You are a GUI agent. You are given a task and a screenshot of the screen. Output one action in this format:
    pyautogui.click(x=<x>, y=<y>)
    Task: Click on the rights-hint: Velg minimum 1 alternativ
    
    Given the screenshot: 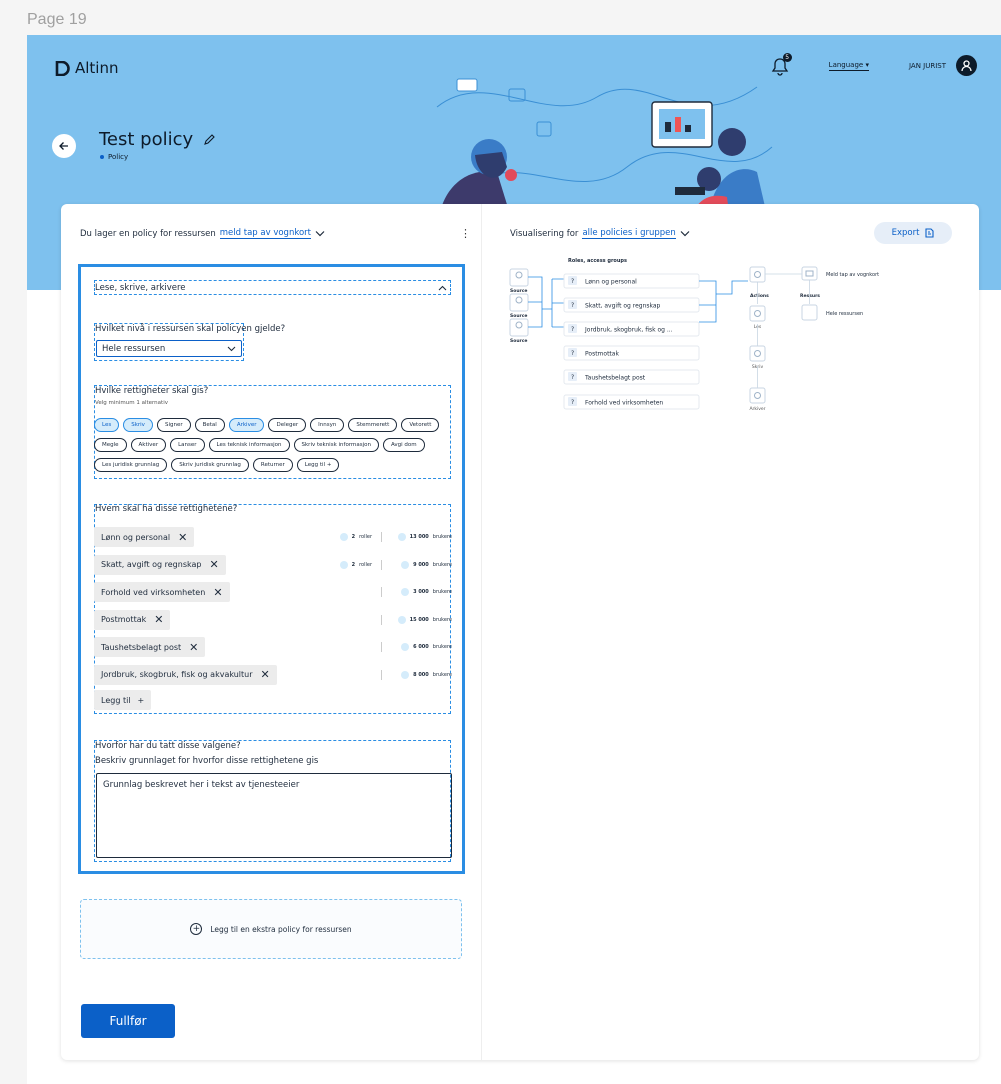 What is the action you would take?
    pyautogui.click(x=131, y=403)
    